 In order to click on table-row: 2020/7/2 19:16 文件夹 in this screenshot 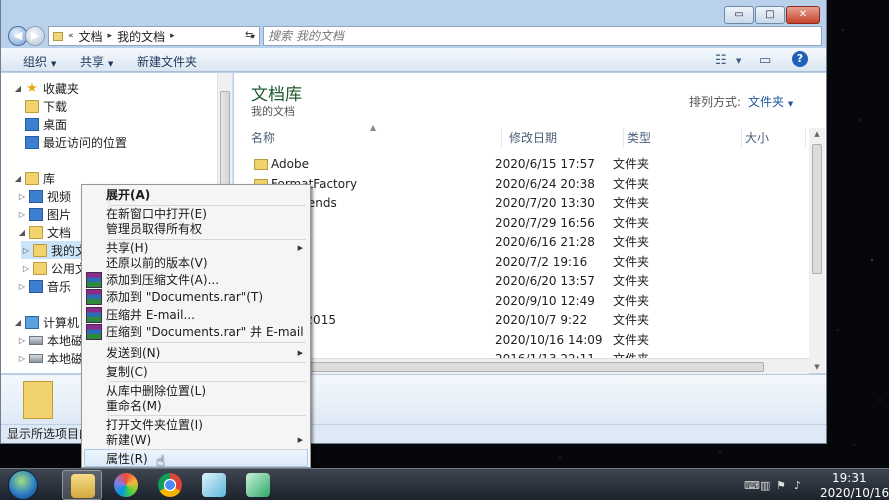, I will do `click(528, 262)`.